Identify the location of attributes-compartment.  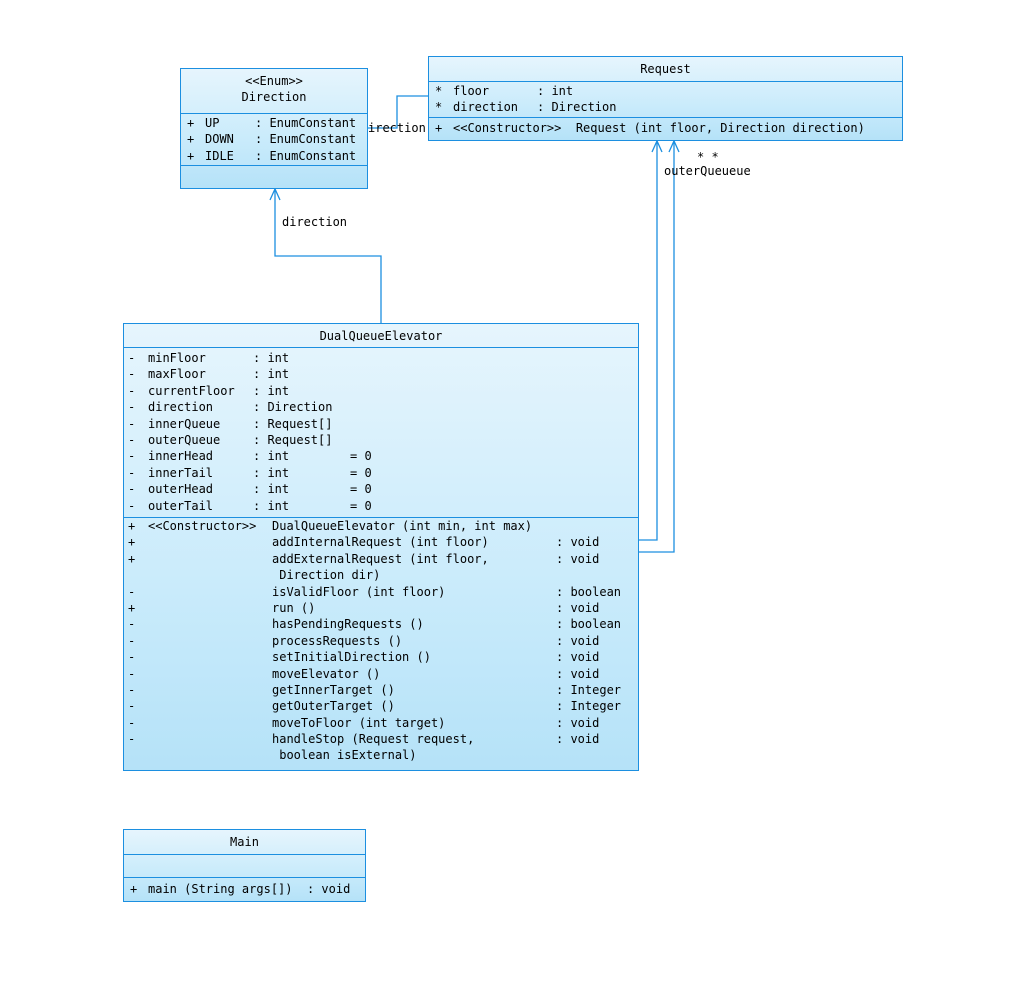
(244, 865).